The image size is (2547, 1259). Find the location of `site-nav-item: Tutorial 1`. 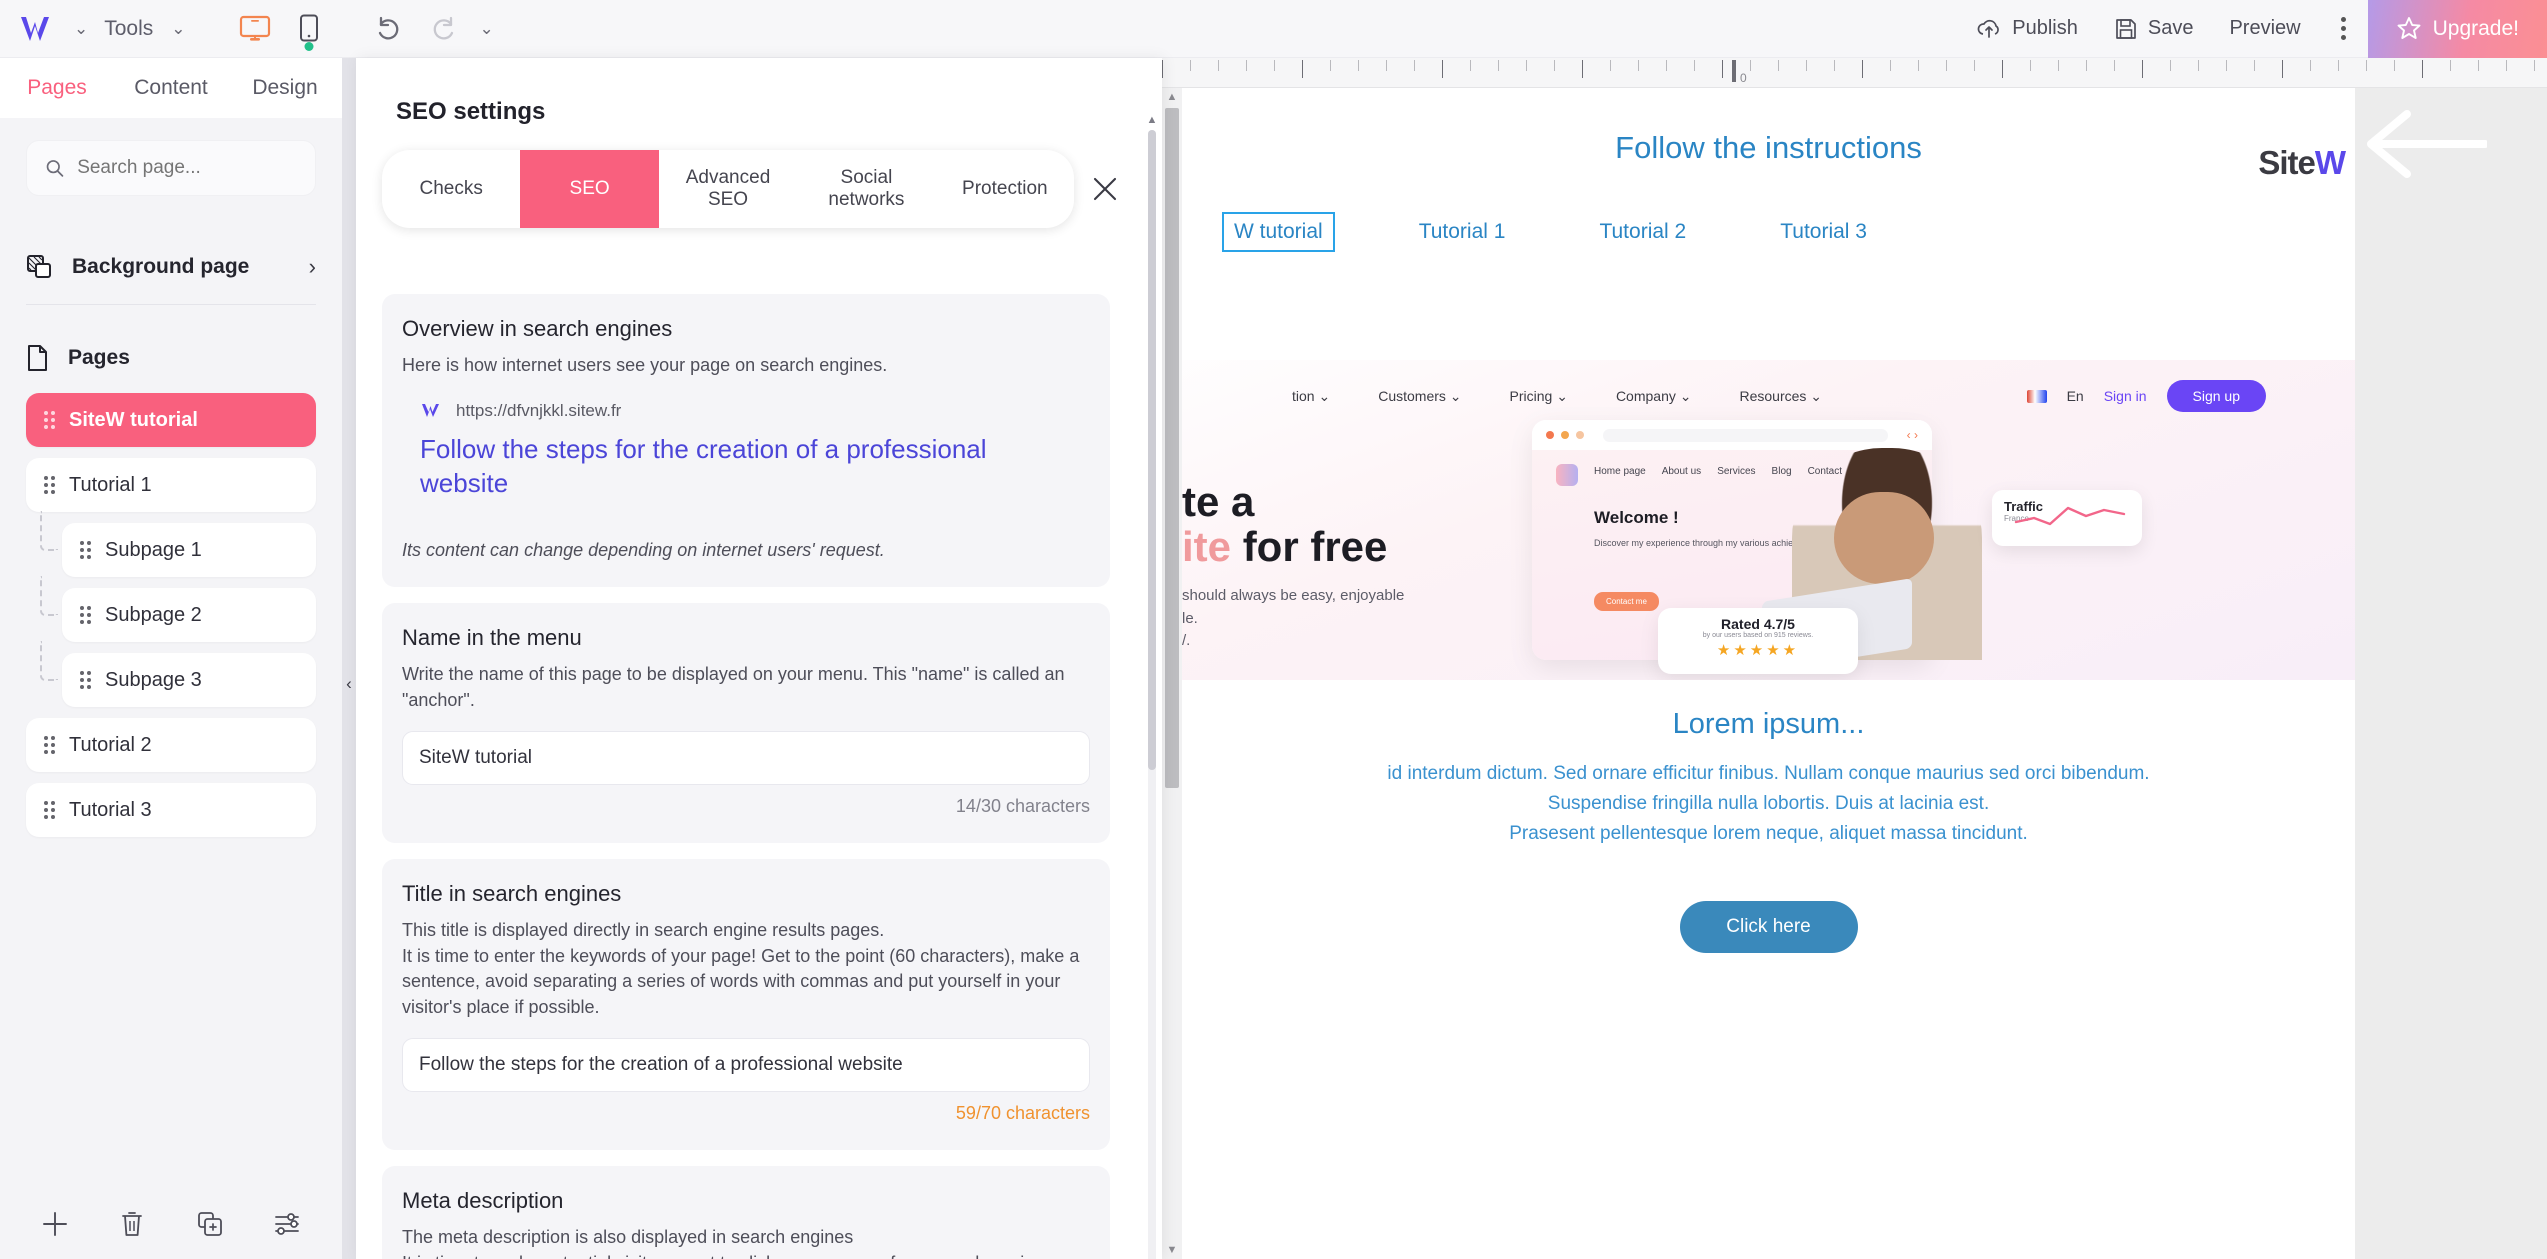

site-nav-item: Tutorial 1 is located at coordinates (1462, 232).